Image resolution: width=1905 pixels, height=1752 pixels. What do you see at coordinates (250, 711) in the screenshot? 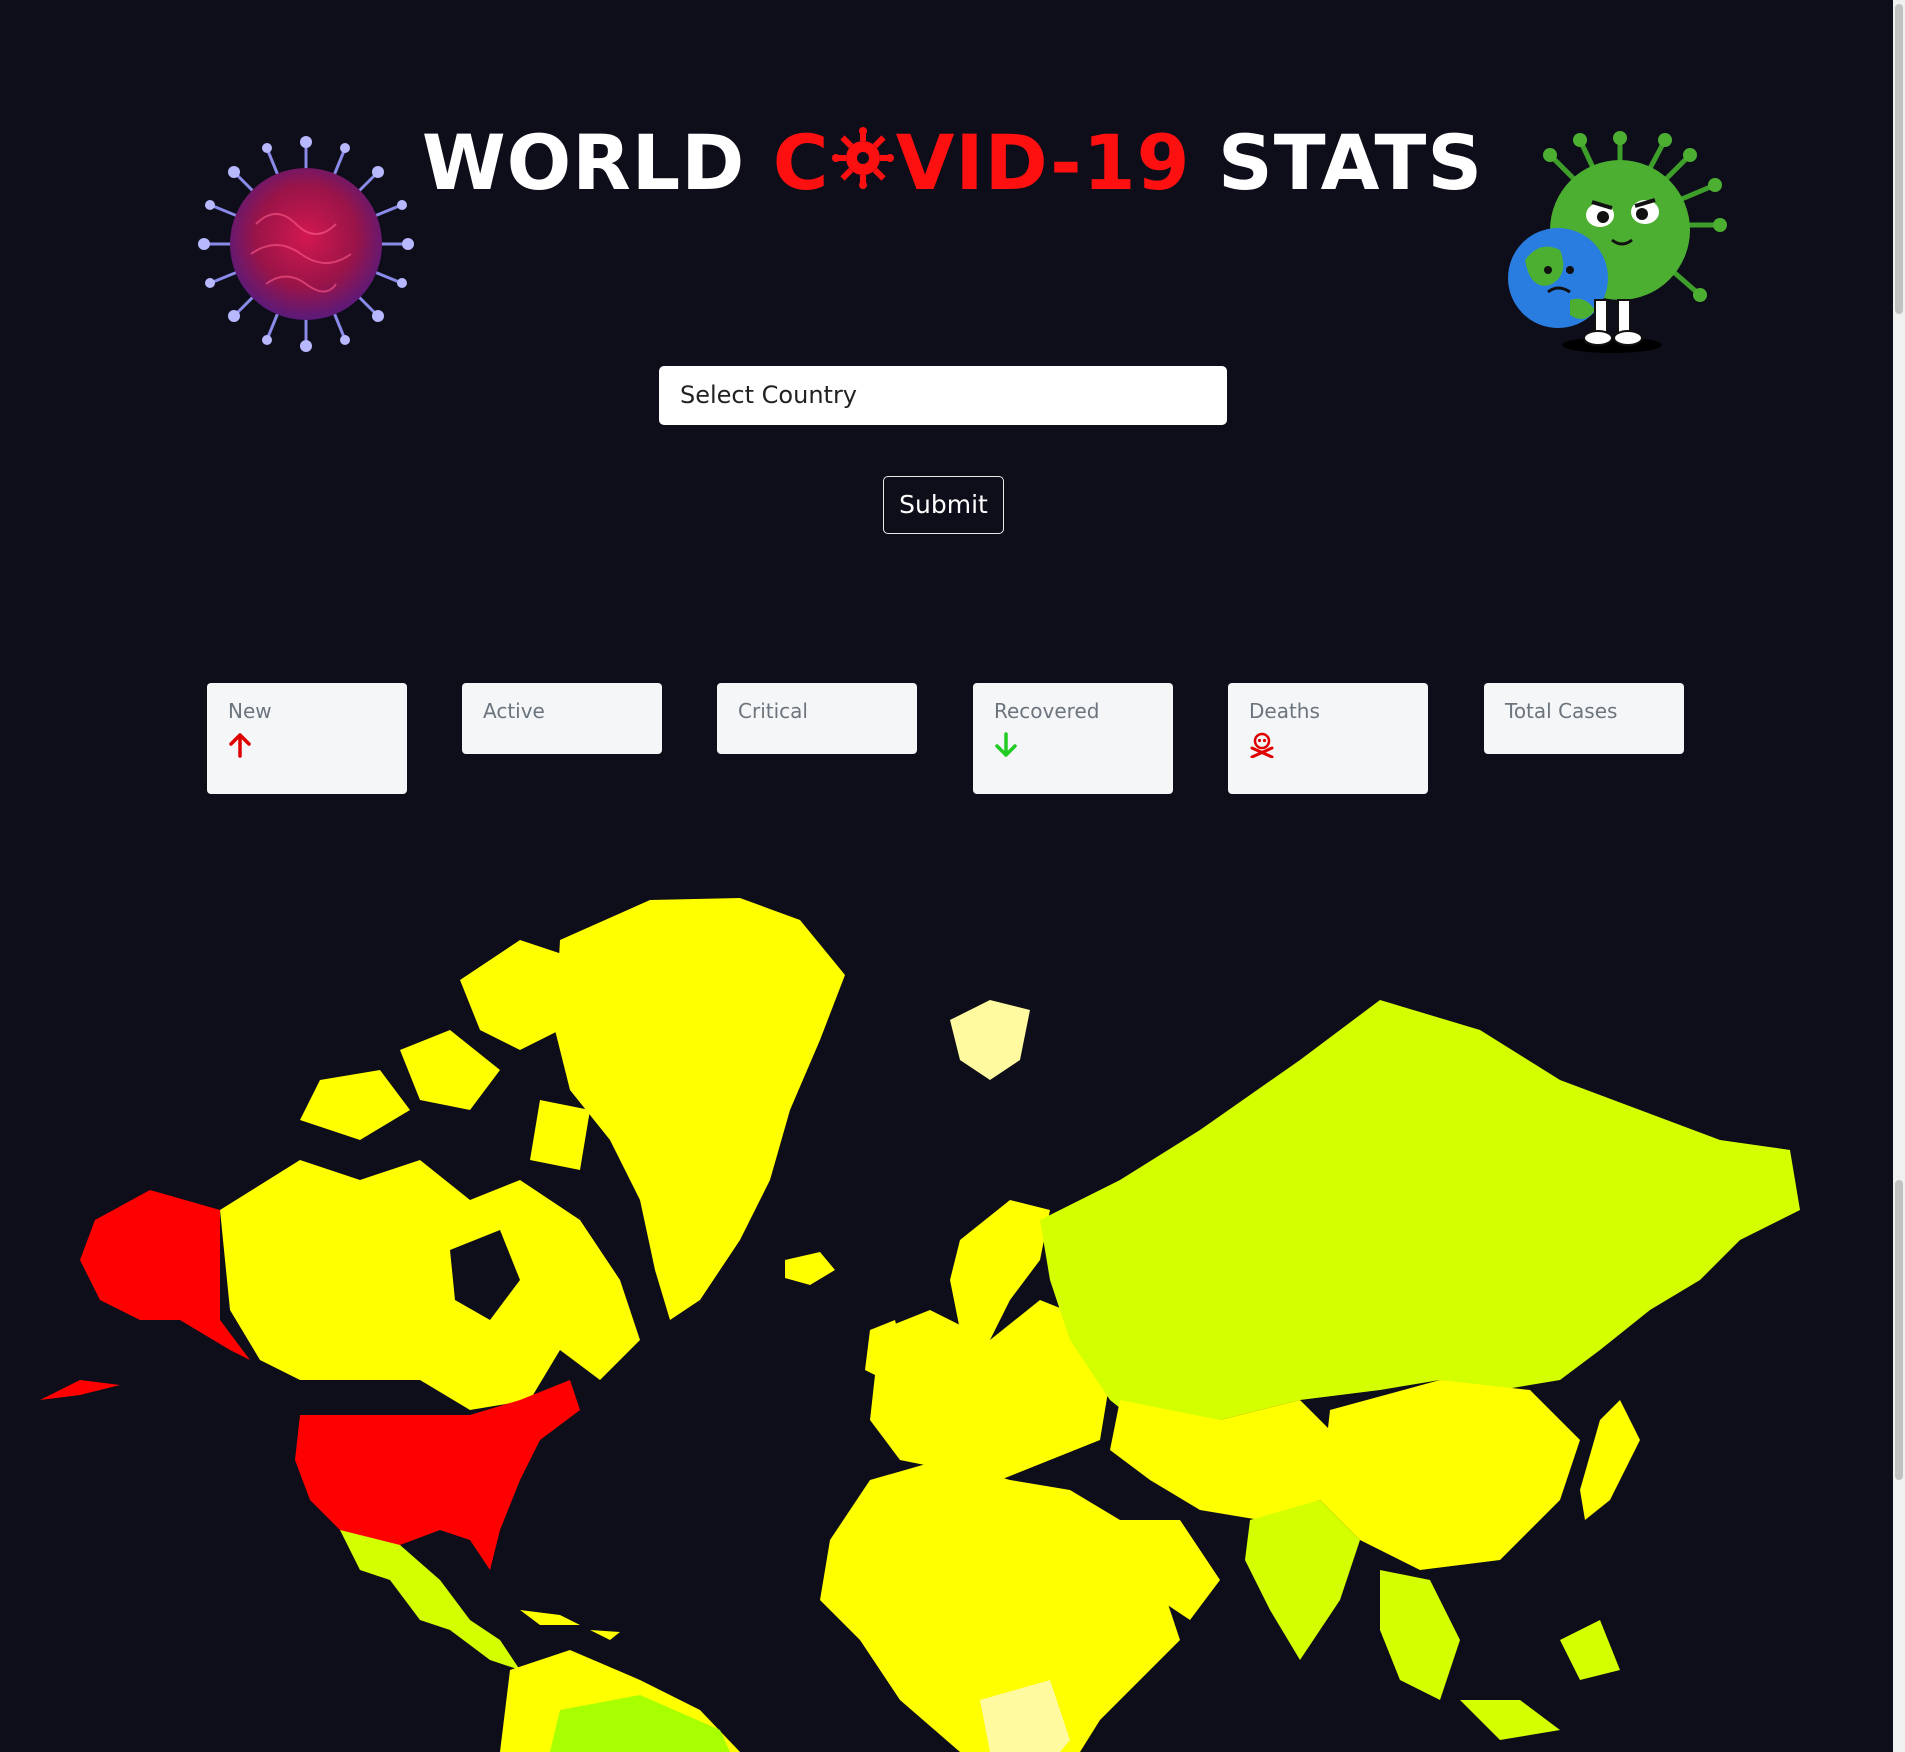
I see `stat-label-new: New` at bounding box center [250, 711].